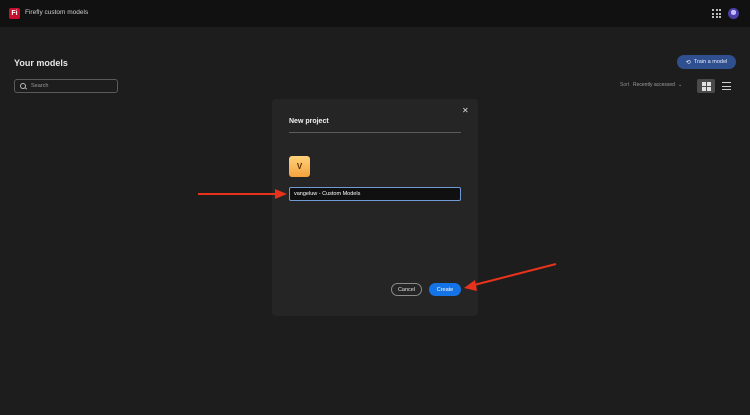 The image size is (750, 415). I want to click on app-title: Firefly custom models, so click(57, 12).